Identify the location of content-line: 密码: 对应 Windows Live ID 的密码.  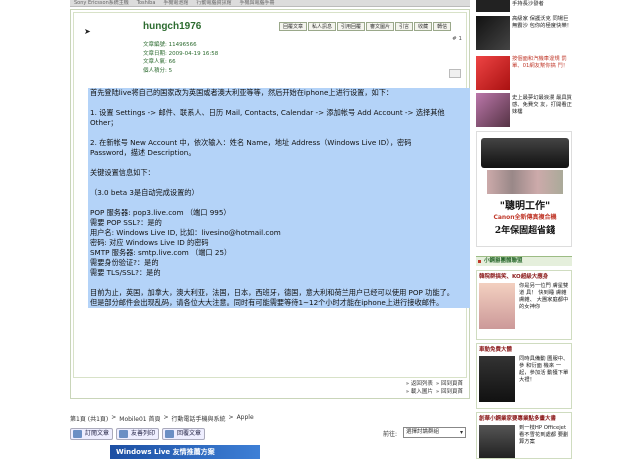
(279, 243).